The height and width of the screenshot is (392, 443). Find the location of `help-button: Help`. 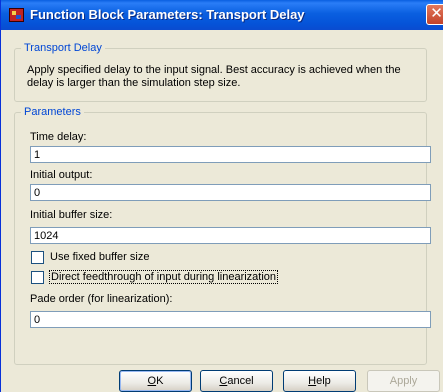

help-button: Help is located at coordinates (319, 381).